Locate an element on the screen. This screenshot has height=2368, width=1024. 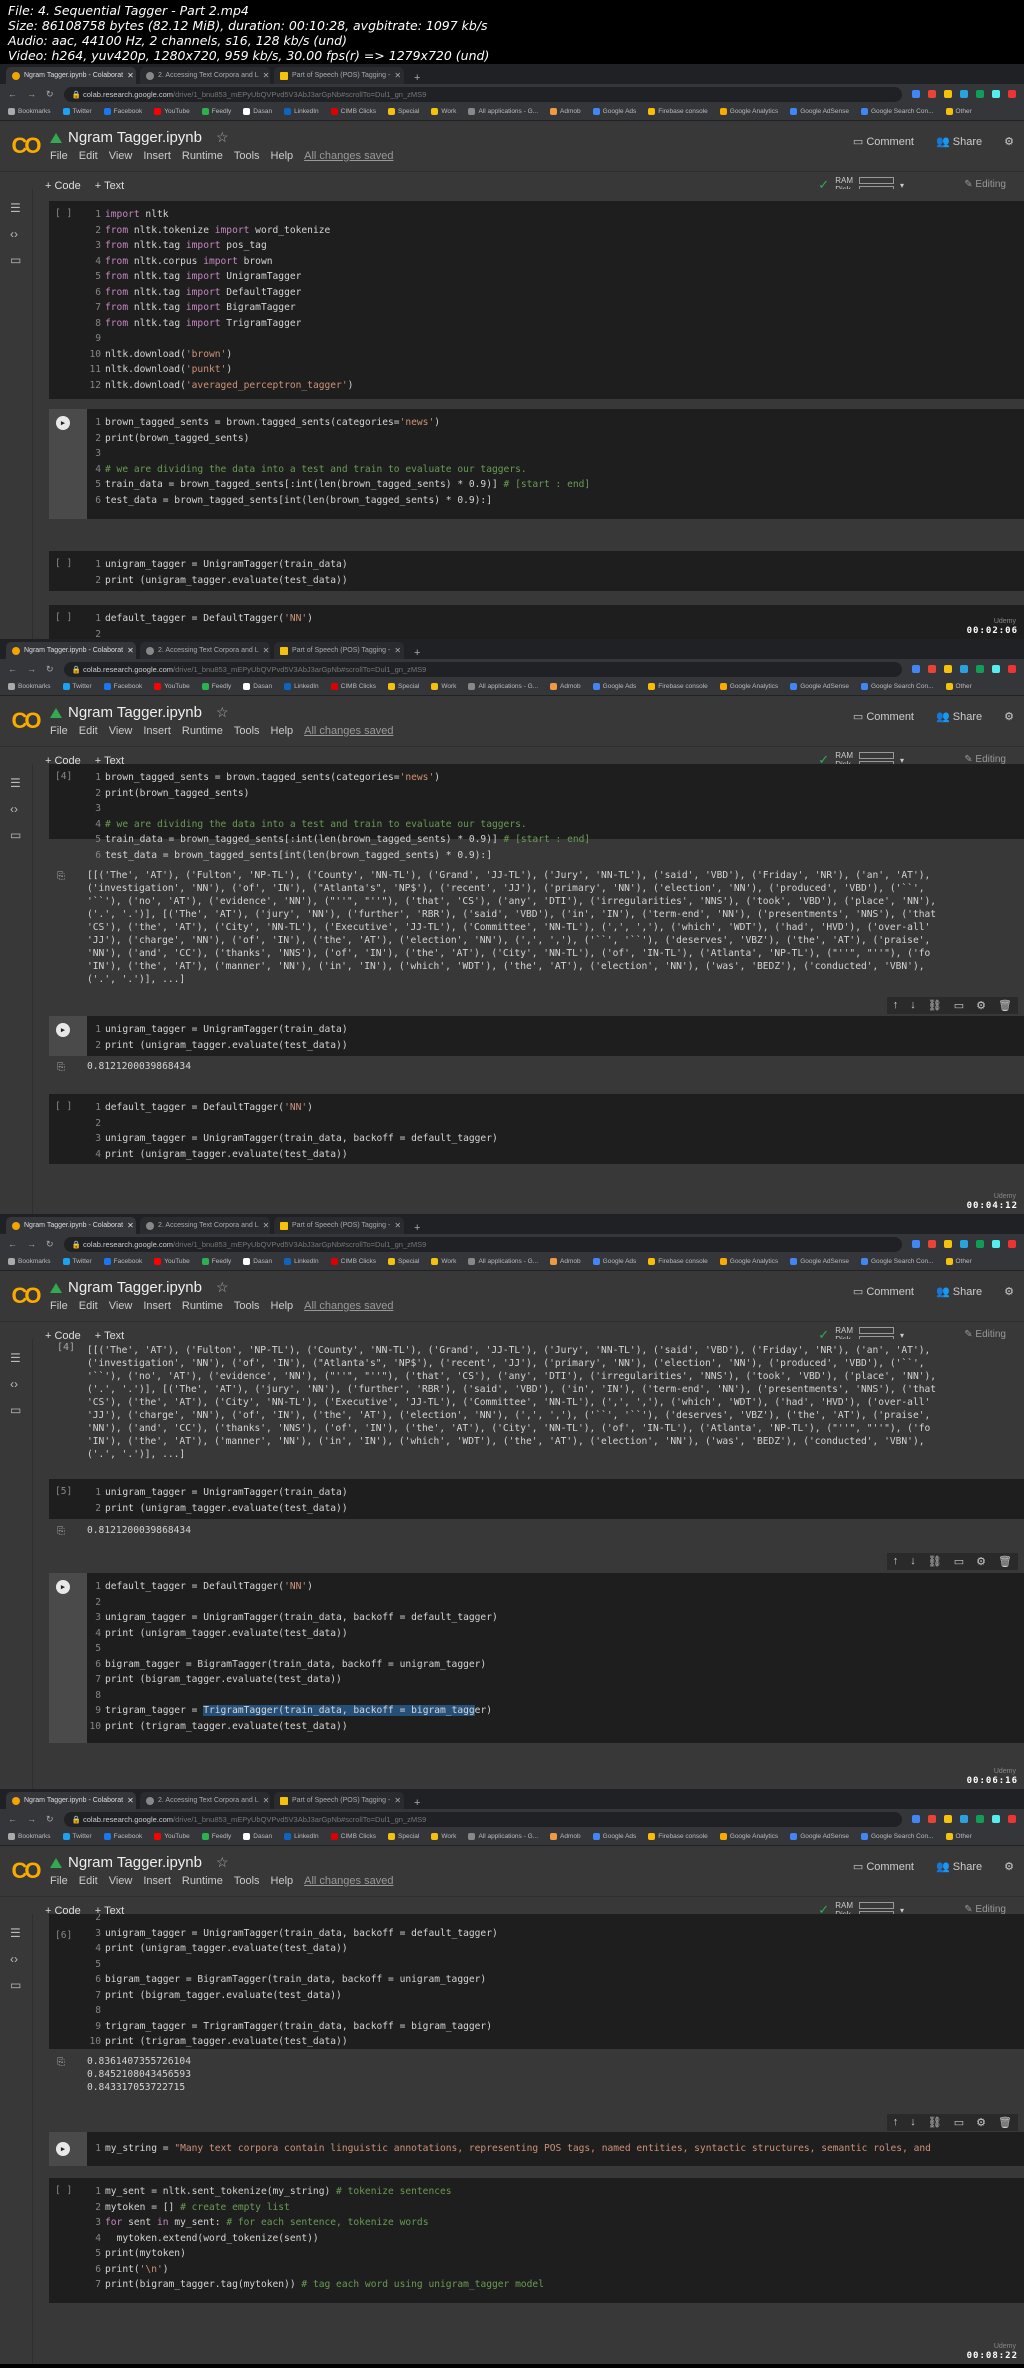
execution-count: [5] is located at coordinates (63, 1492).